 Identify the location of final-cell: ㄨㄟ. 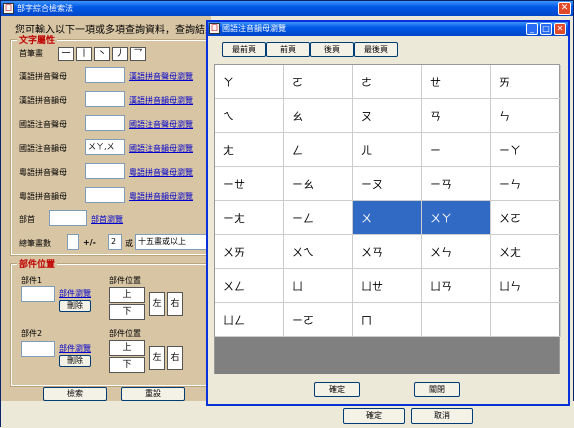
(318, 252).